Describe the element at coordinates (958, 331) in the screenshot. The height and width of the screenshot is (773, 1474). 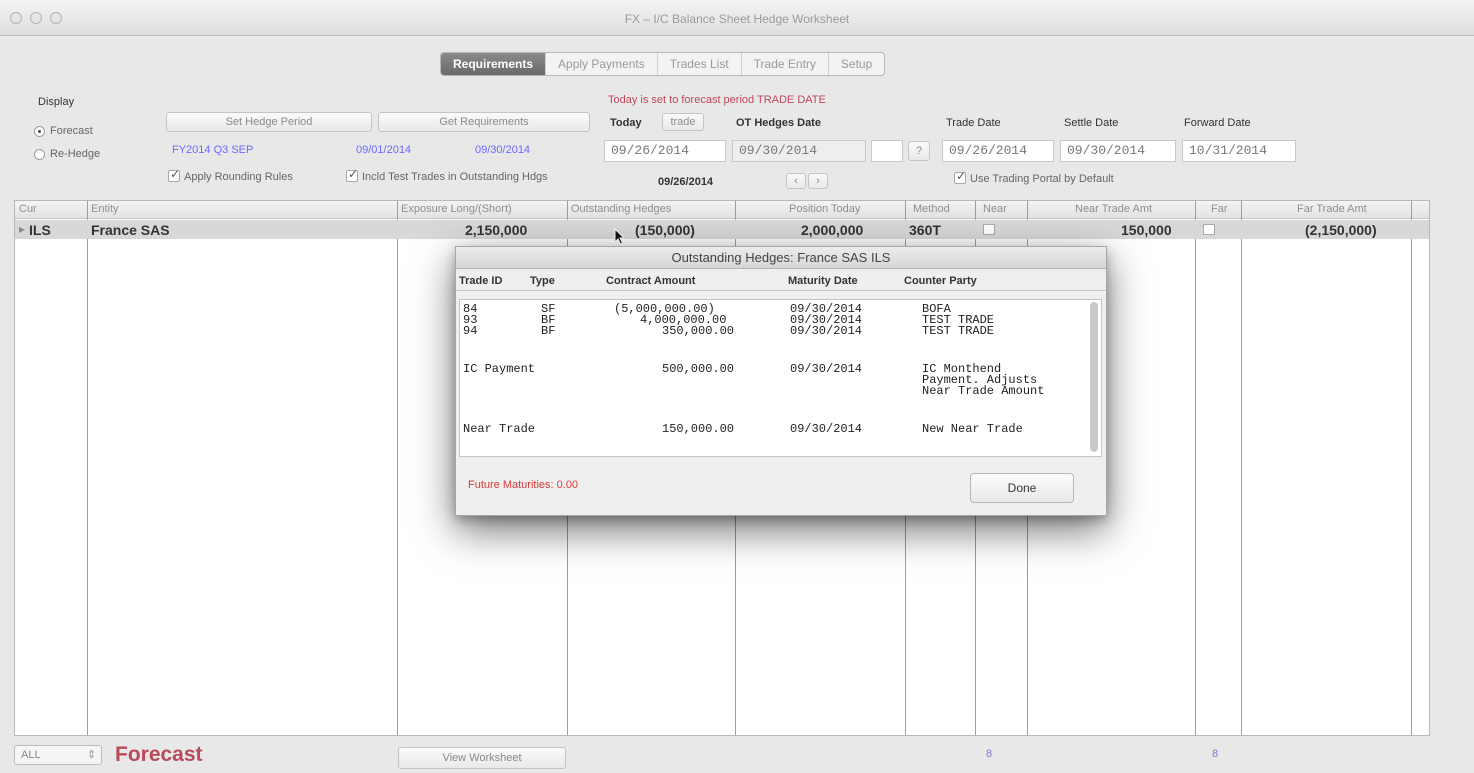
I see `hedge-party: TEST TRADE` at that location.